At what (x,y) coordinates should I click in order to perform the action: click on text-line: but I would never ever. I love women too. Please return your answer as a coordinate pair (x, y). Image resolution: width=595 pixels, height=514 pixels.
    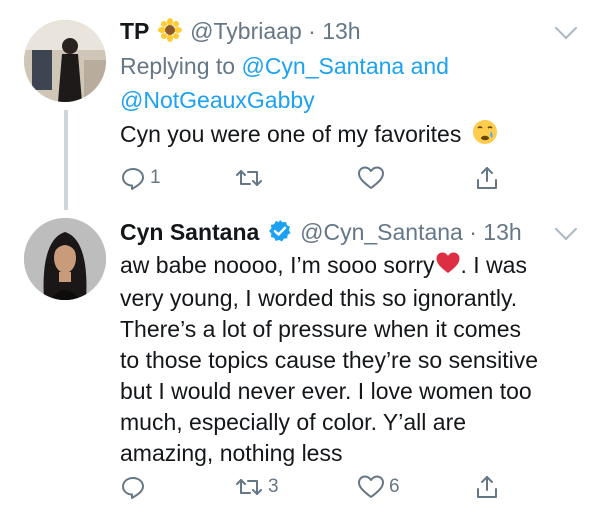
    Looking at the image, I should click on (326, 390).